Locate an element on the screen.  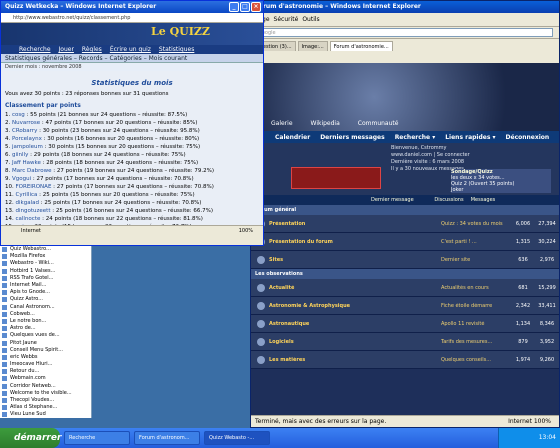
window-buttons: _ □ × is located at coordinates (246, 7).